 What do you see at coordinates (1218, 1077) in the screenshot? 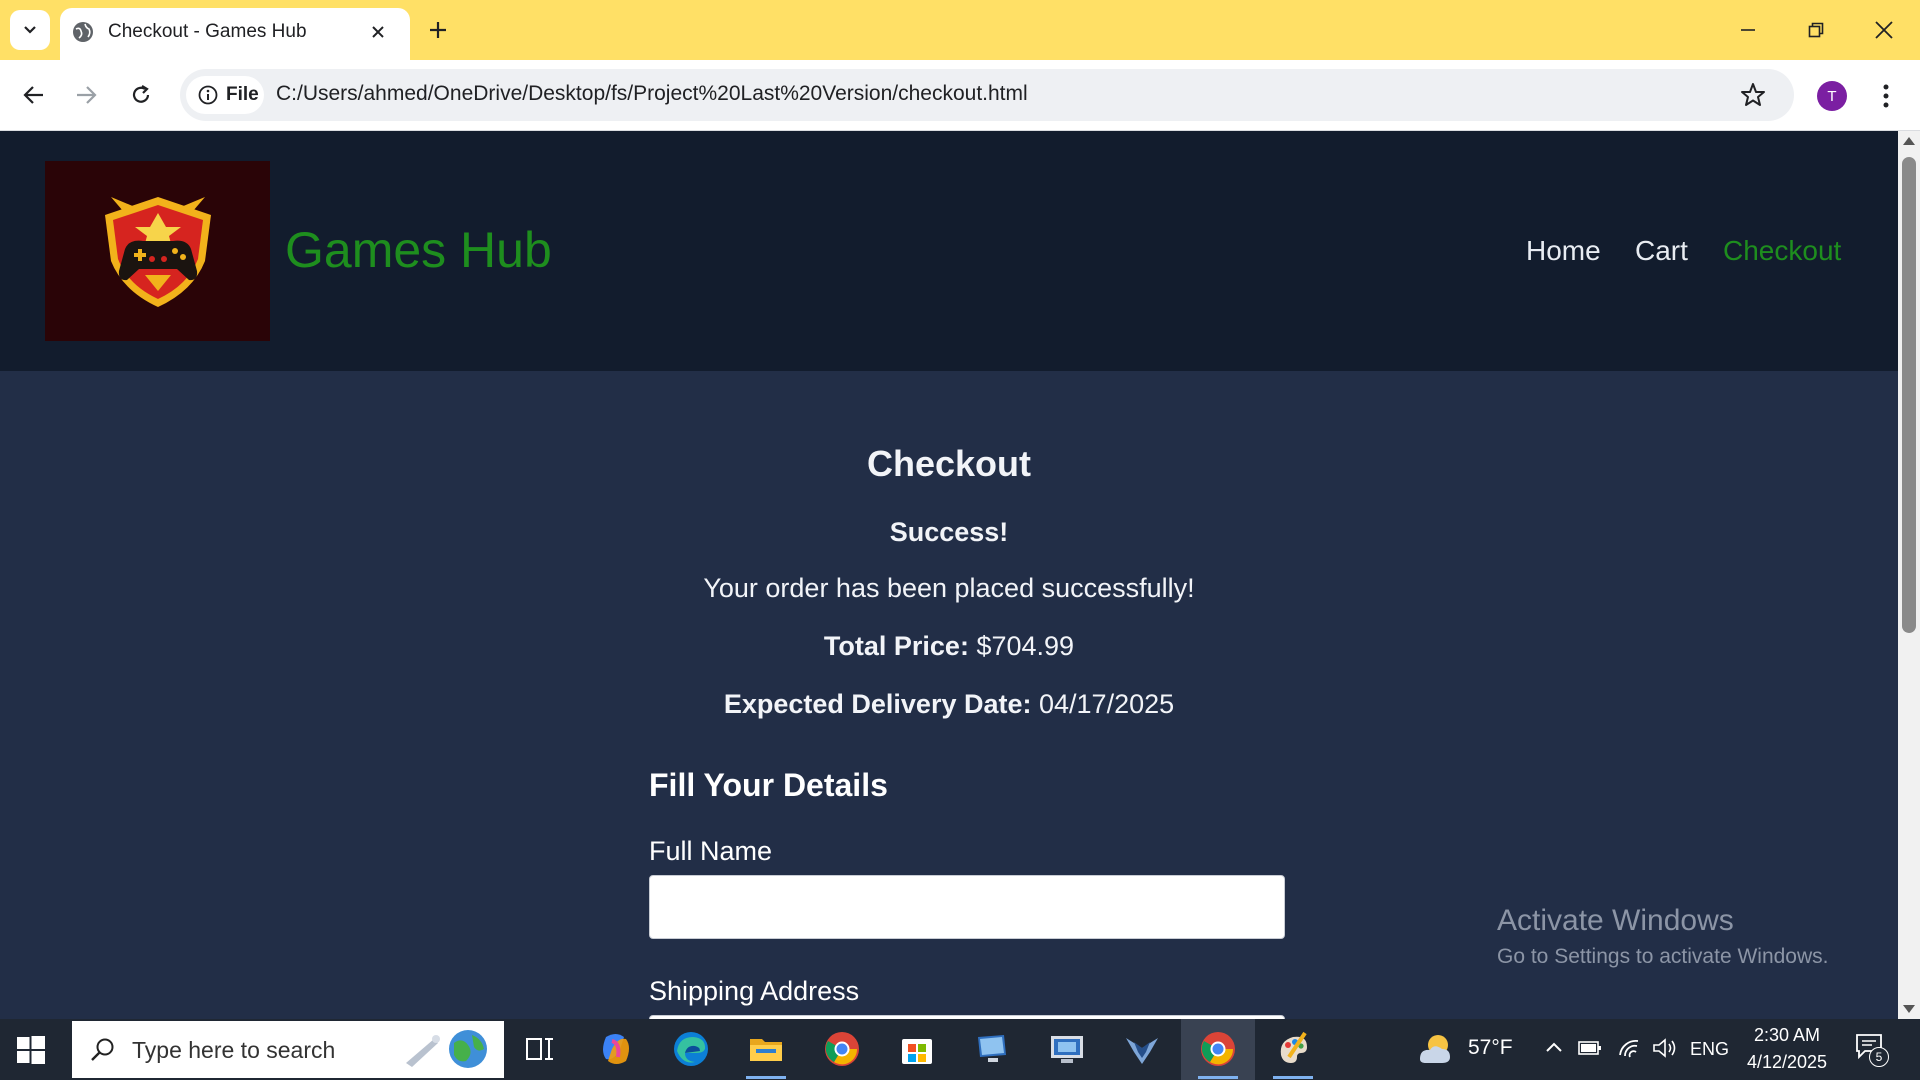
I see `chrome-running-indicator` at bounding box center [1218, 1077].